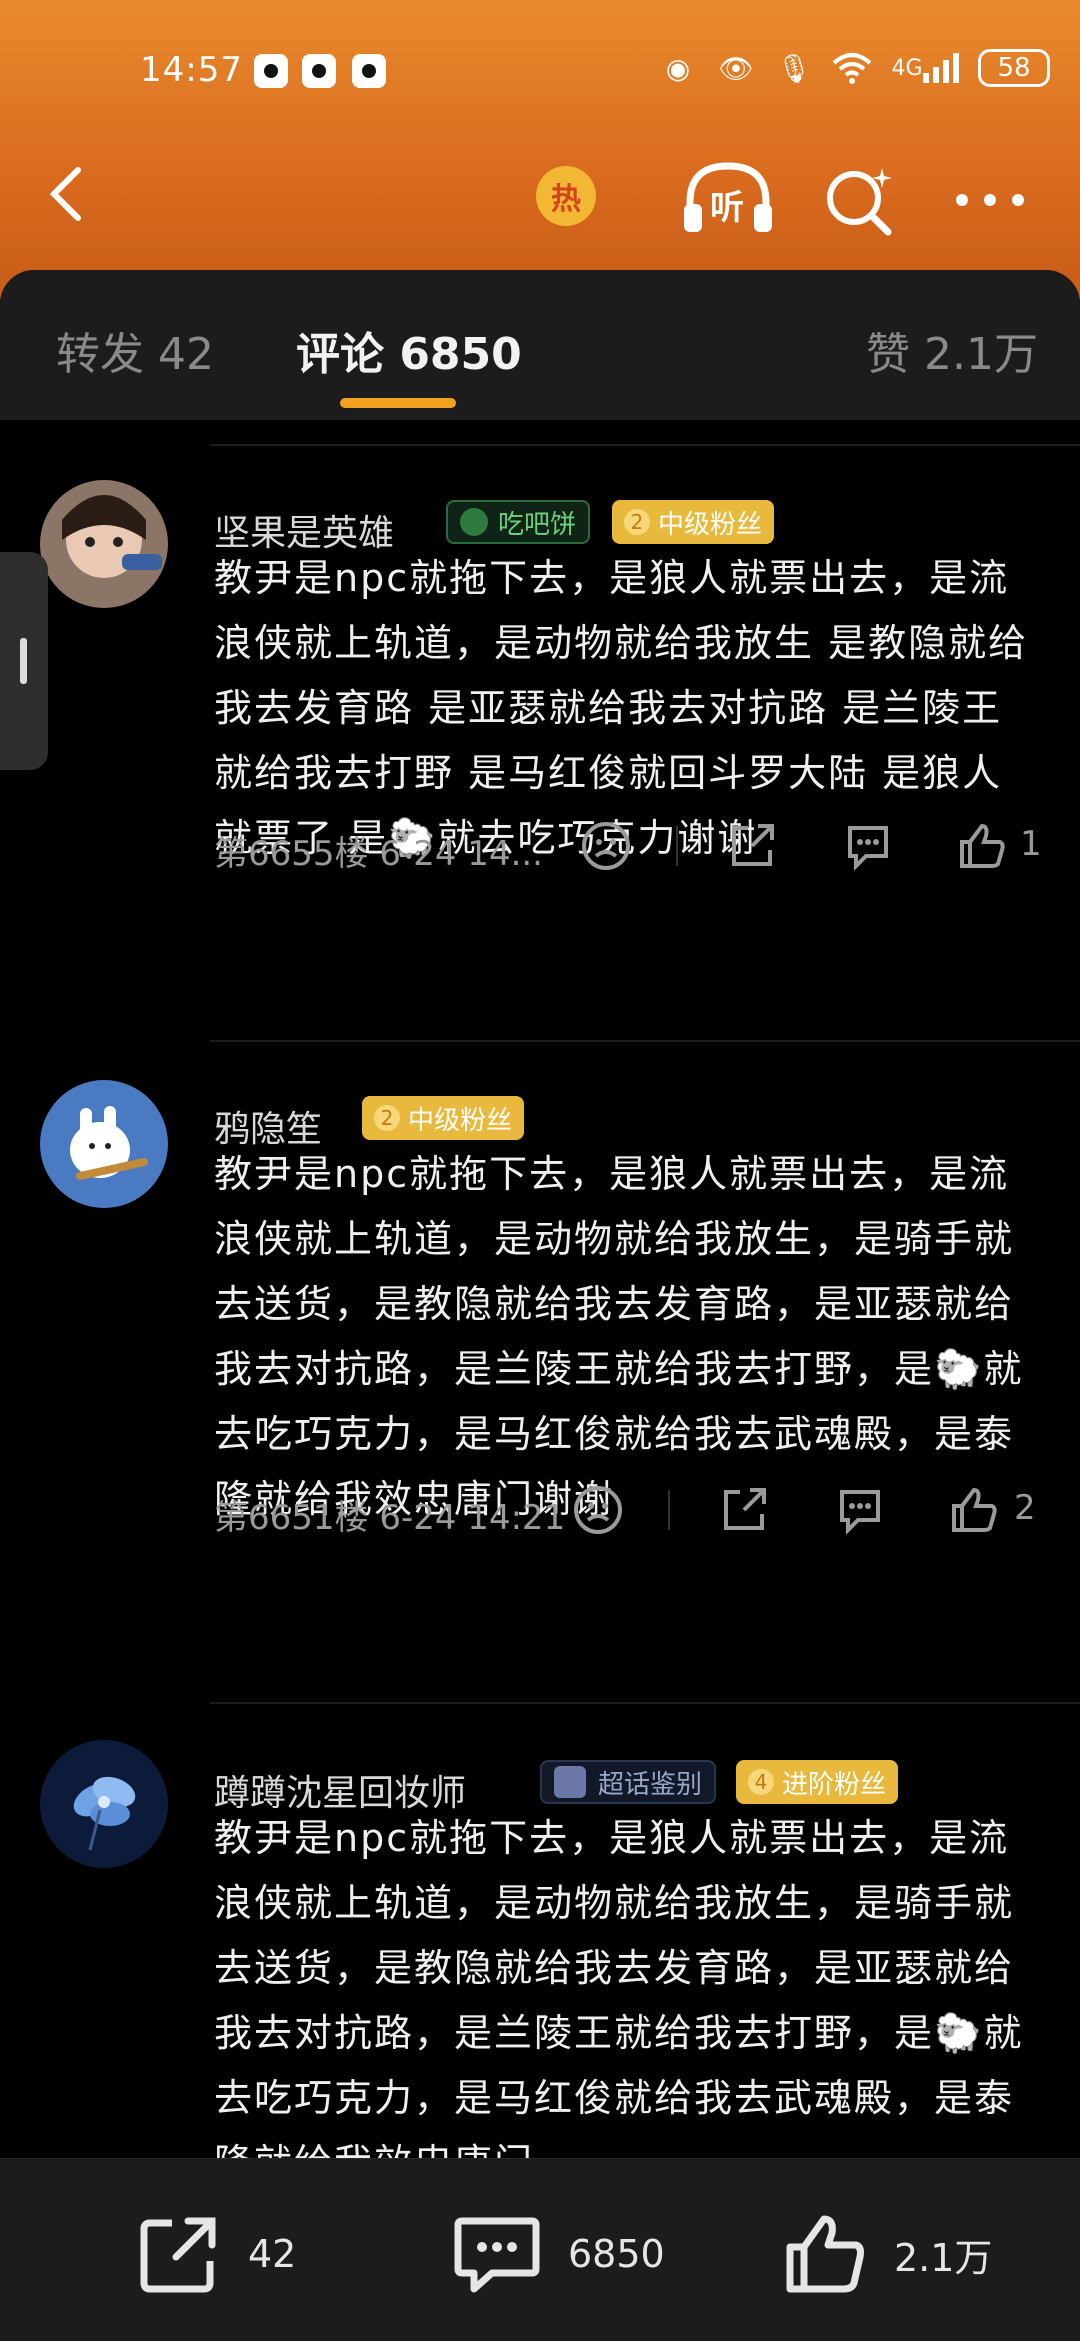  What do you see at coordinates (907, 68) in the screenshot?
I see `network-label: 4G` at bounding box center [907, 68].